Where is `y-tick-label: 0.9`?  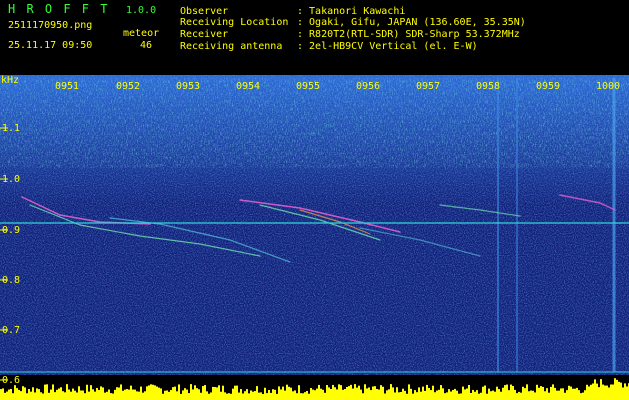
y-tick-label: 0.9 is located at coordinates (11, 230).